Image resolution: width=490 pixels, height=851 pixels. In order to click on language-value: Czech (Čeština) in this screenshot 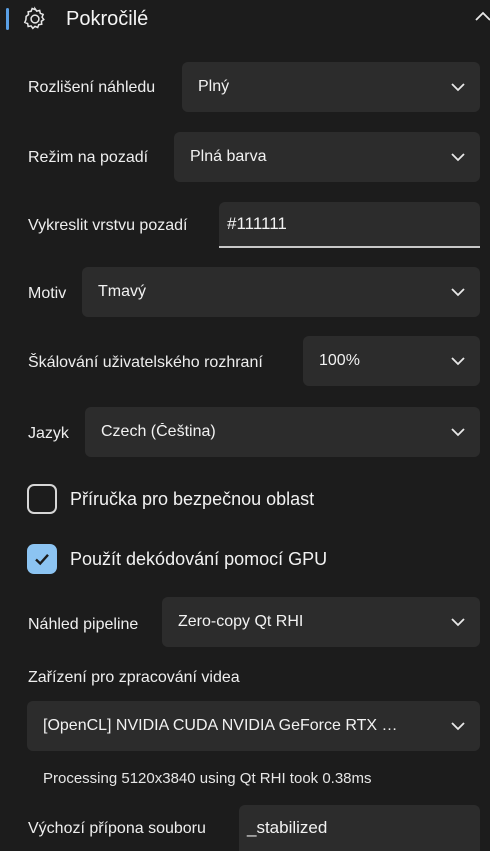, I will do `click(158, 431)`.